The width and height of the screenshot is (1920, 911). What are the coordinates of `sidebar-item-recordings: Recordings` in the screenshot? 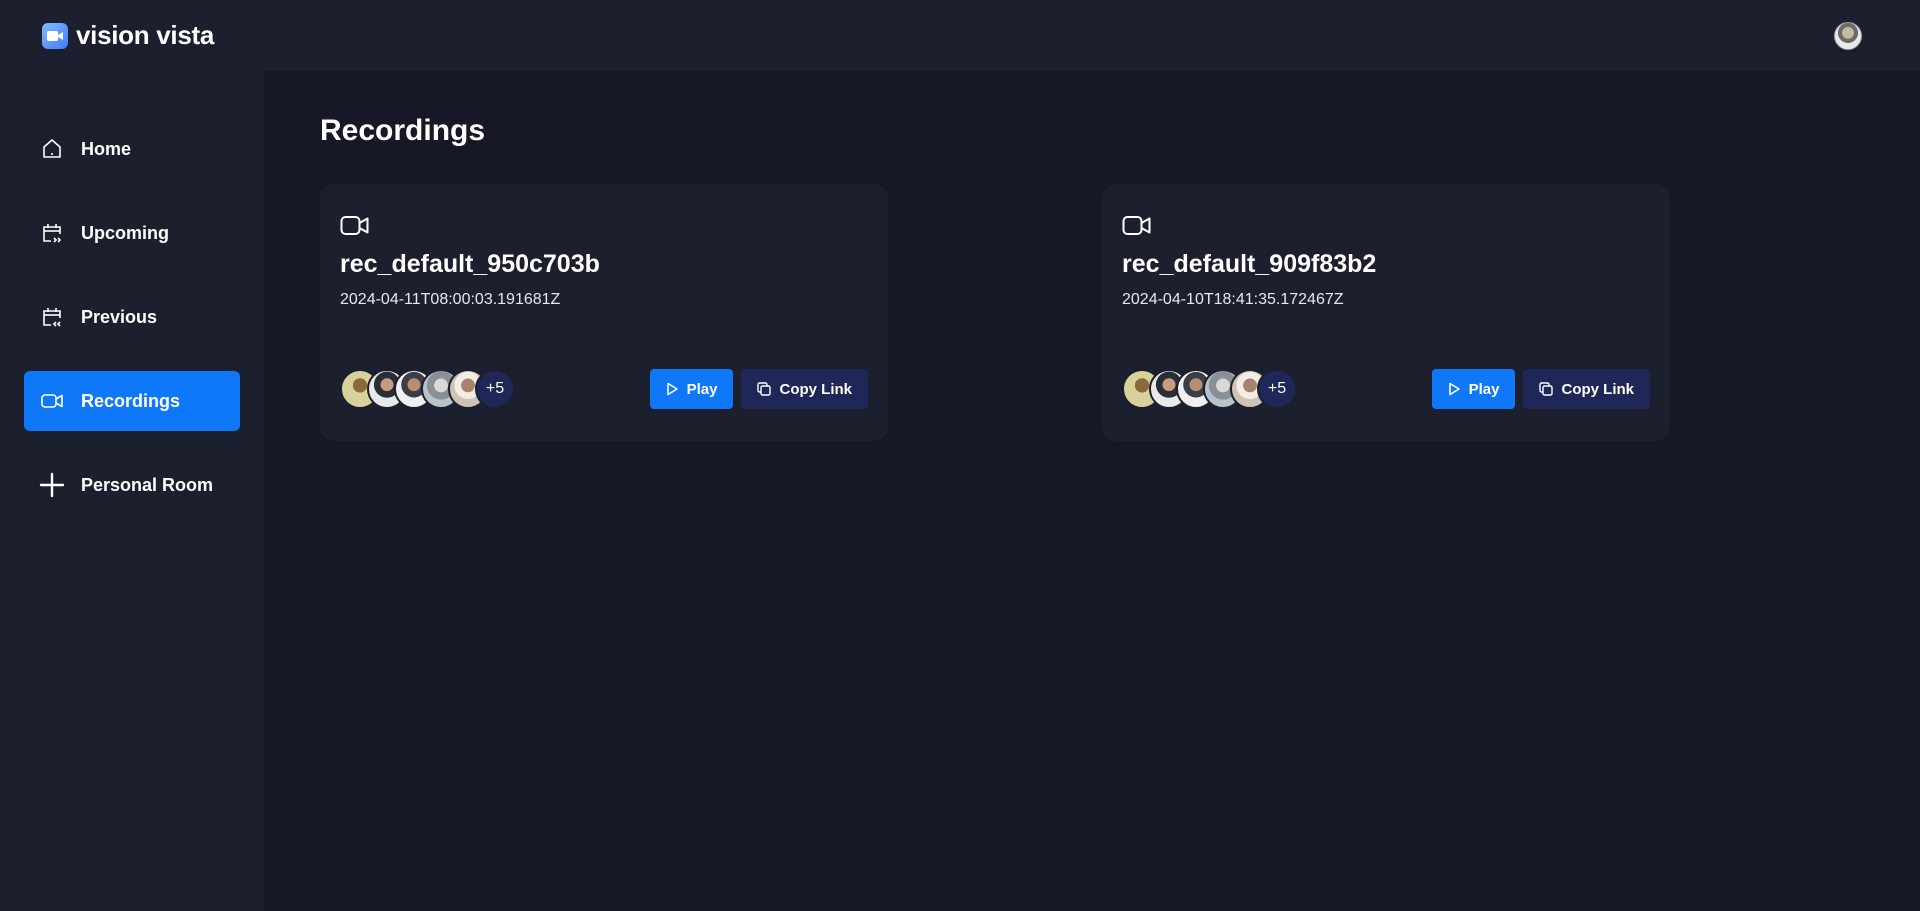 It's located at (132, 401).